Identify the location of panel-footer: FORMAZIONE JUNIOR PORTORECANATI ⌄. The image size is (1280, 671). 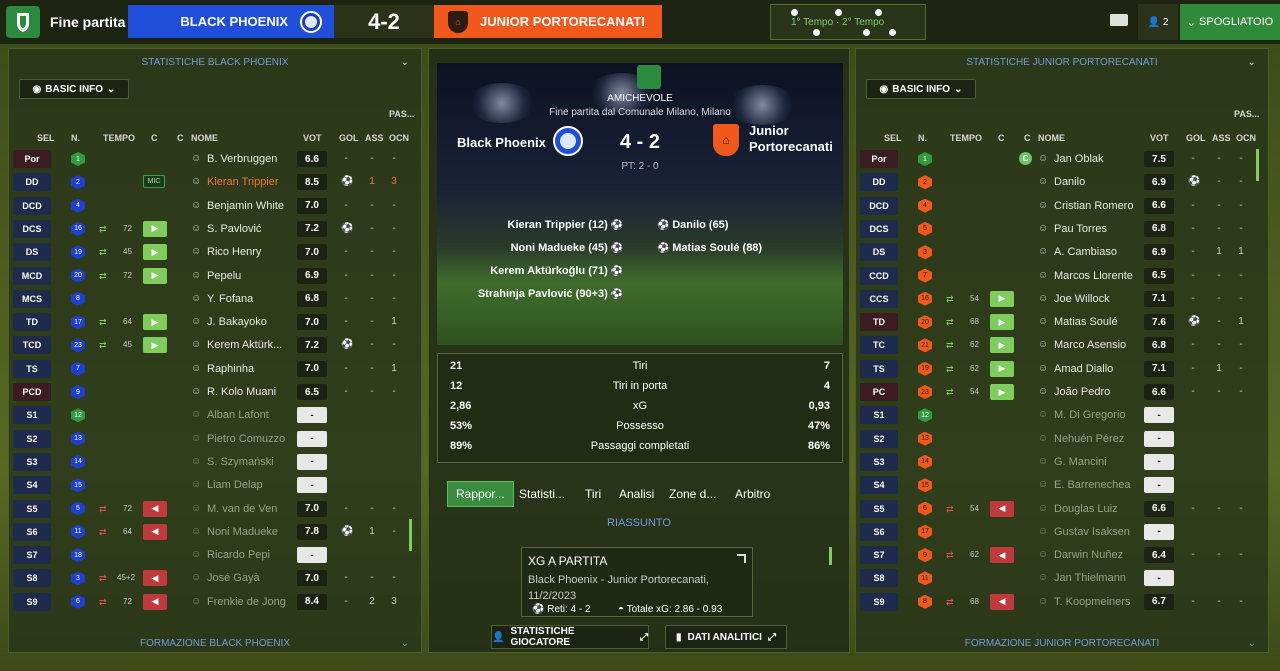
(1062, 643).